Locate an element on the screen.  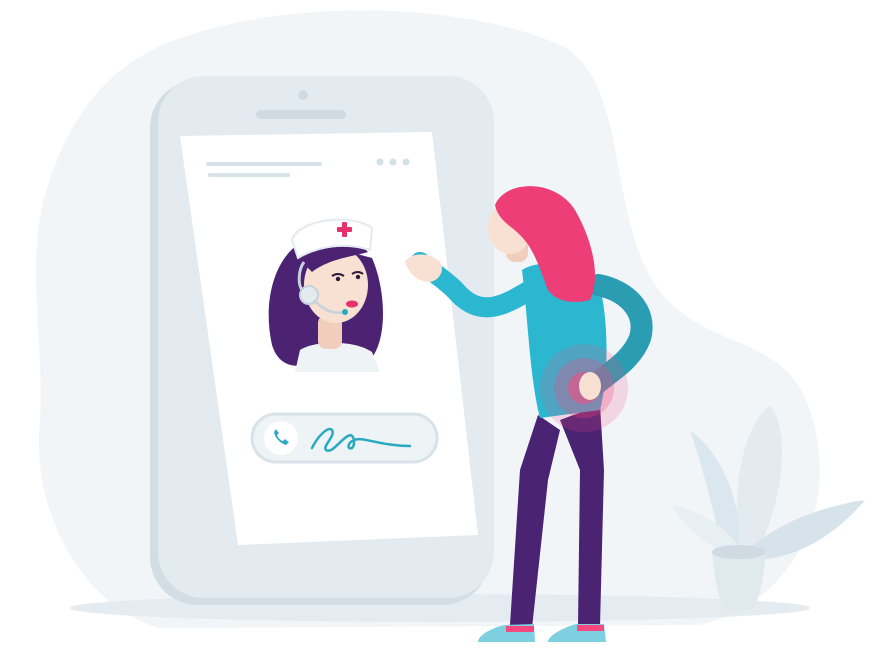
phone-icon is located at coordinates (281, 438).